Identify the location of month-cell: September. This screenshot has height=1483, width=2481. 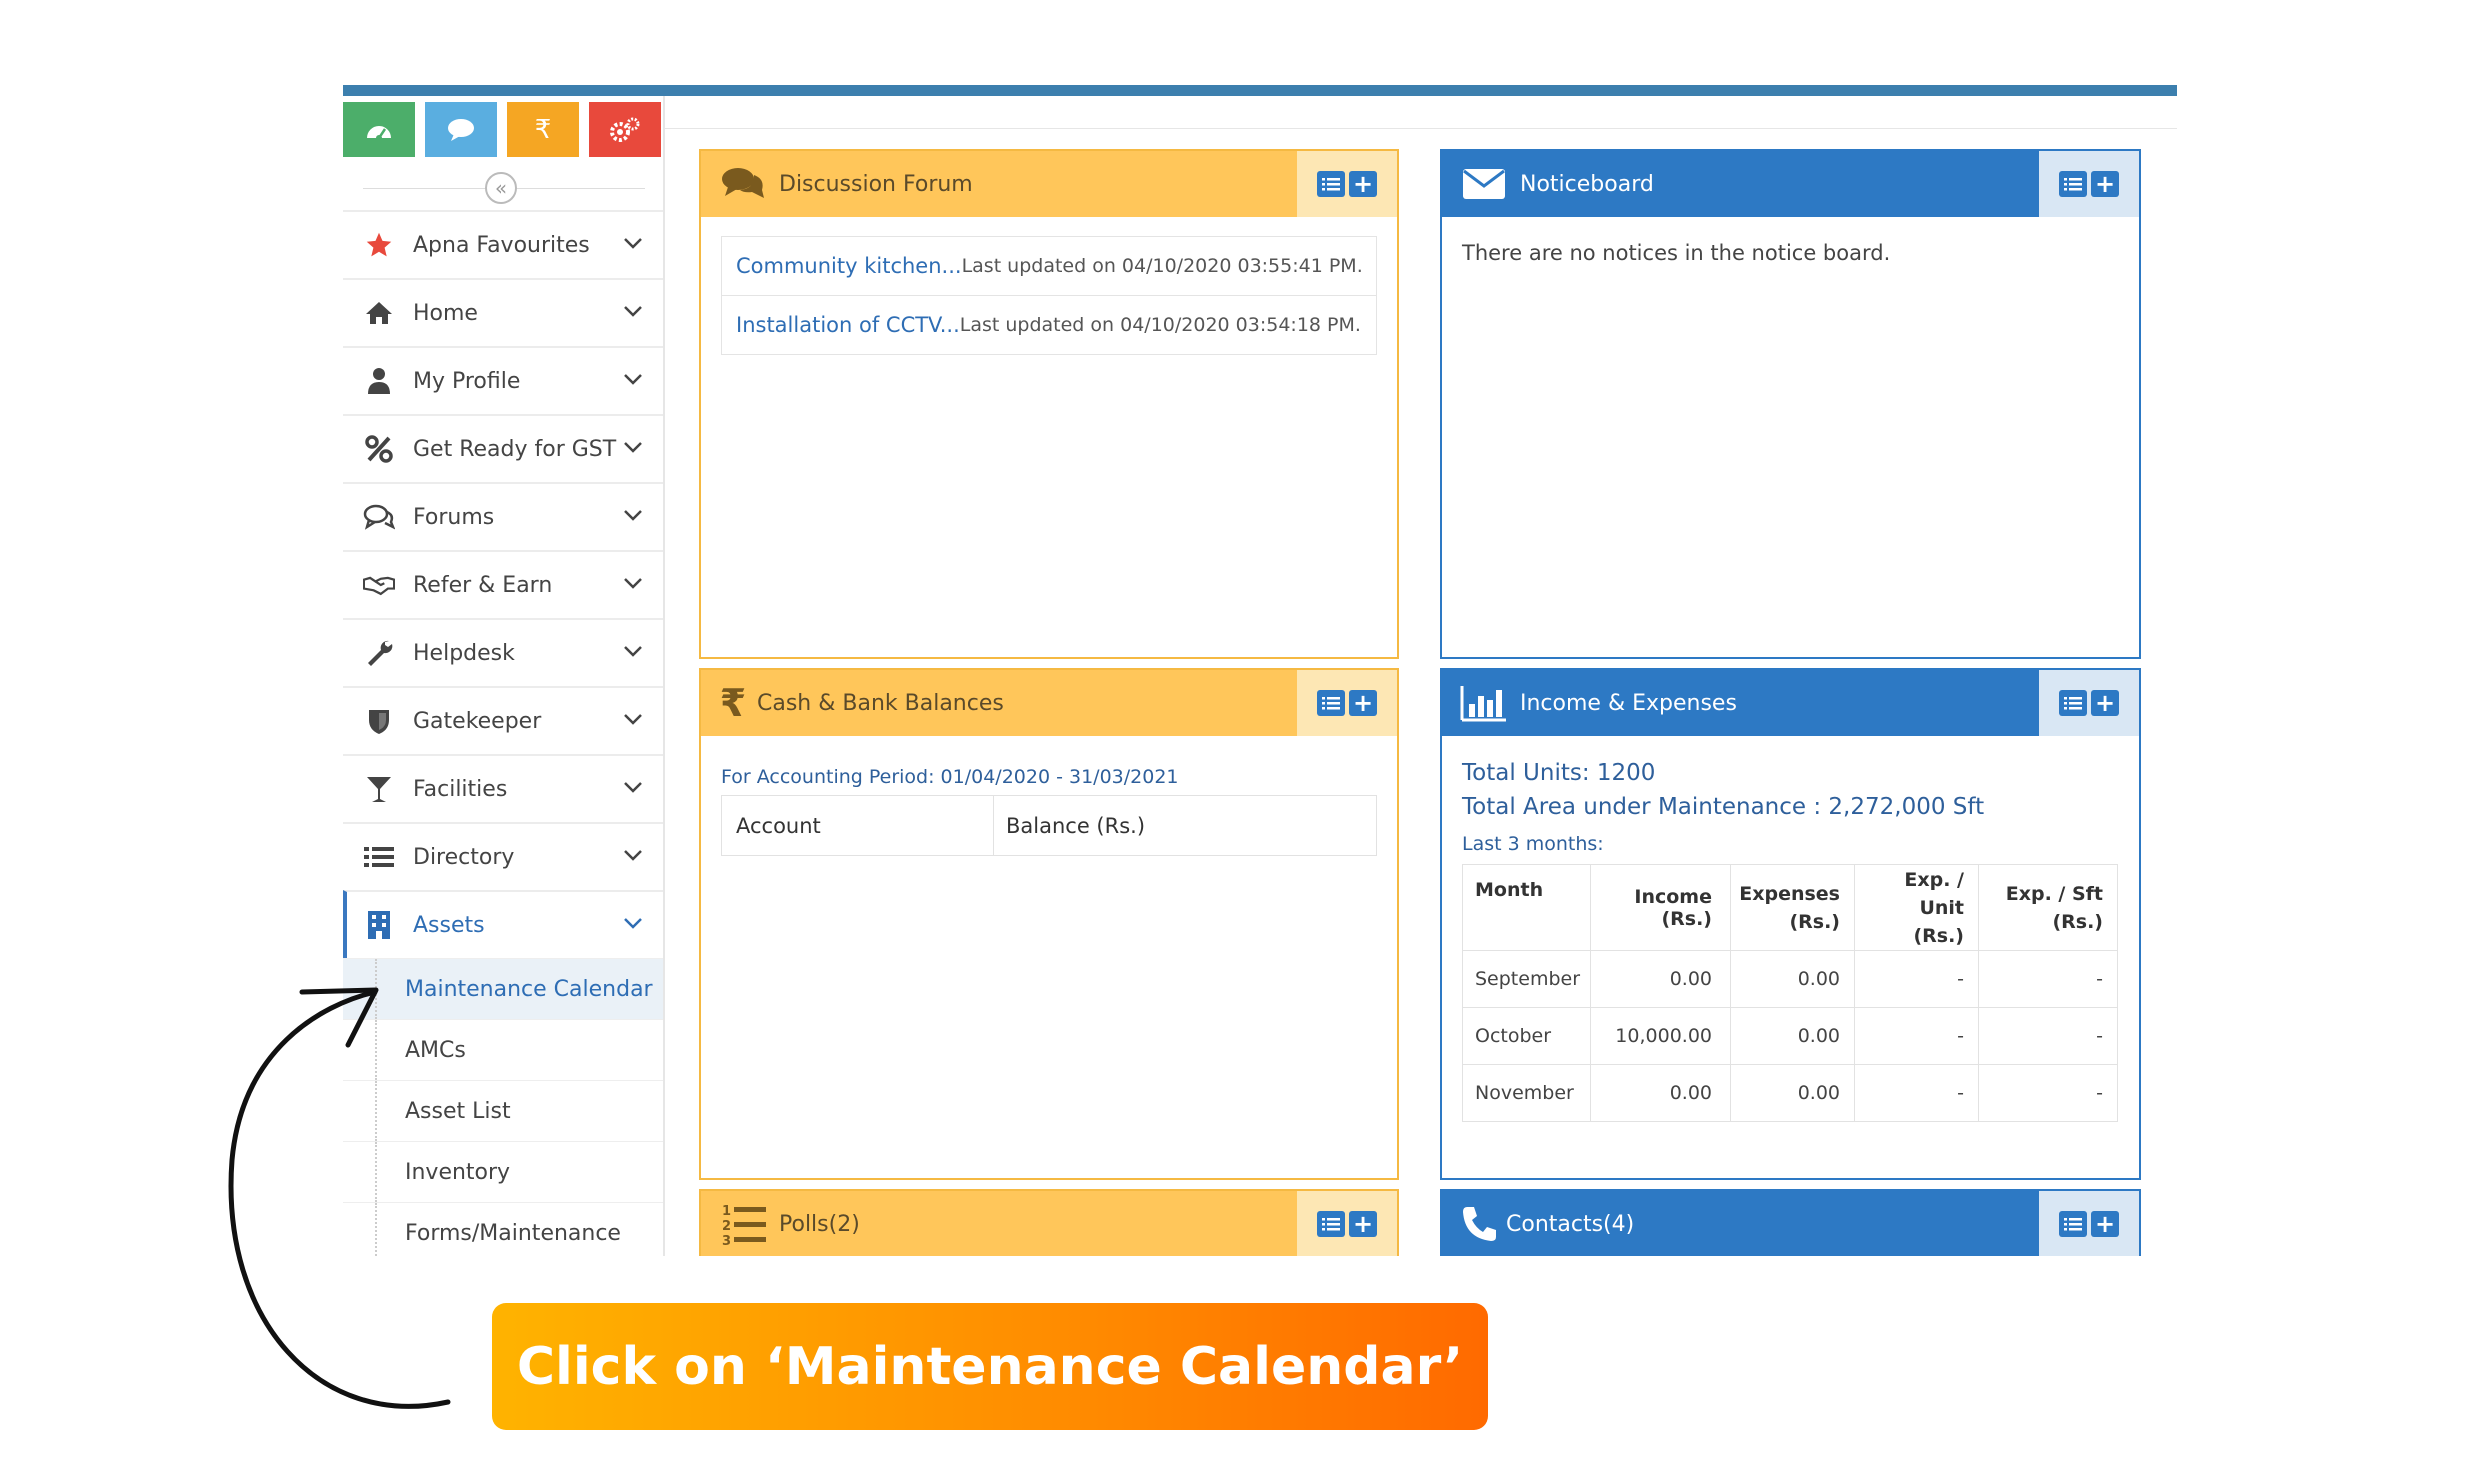
(1526, 979).